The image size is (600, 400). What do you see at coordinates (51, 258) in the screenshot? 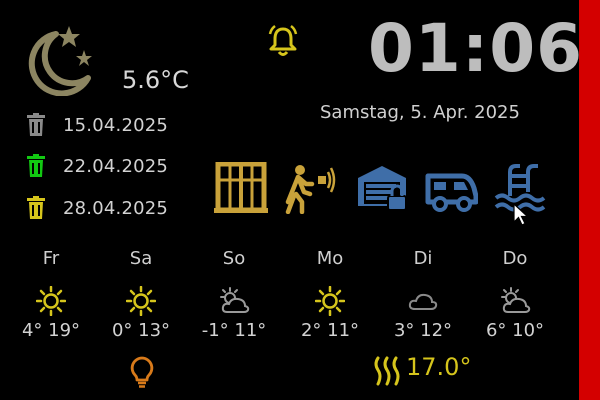
I see `forecast-day-name: Fr` at bounding box center [51, 258].